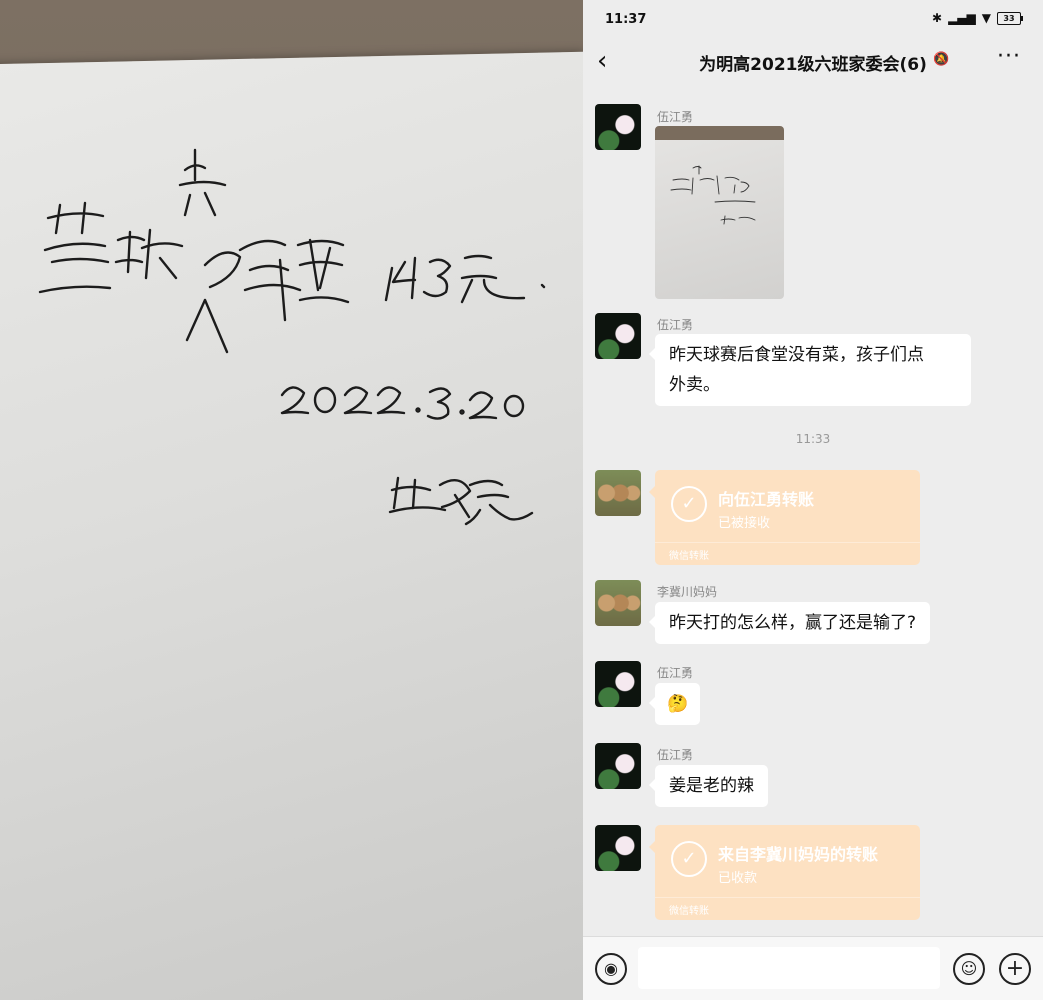  I want to click on voice-input-icon: ◉, so click(611, 969).